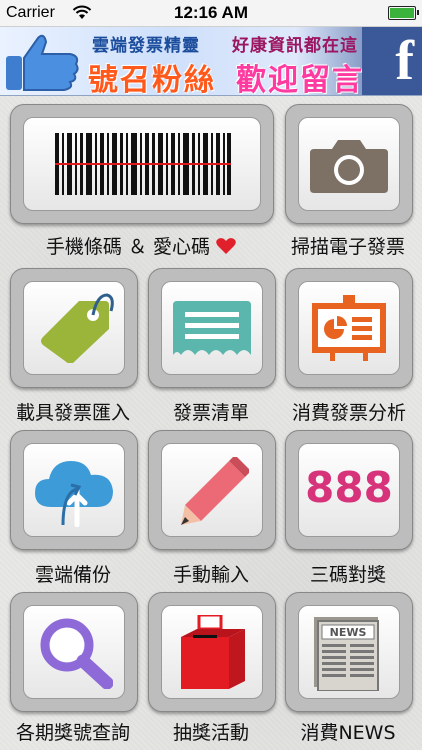 The height and width of the screenshot is (750, 422). What do you see at coordinates (210, 575) in the screenshot?
I see `manual-input-label: 手動輸入` at bounding box center [210, 575].